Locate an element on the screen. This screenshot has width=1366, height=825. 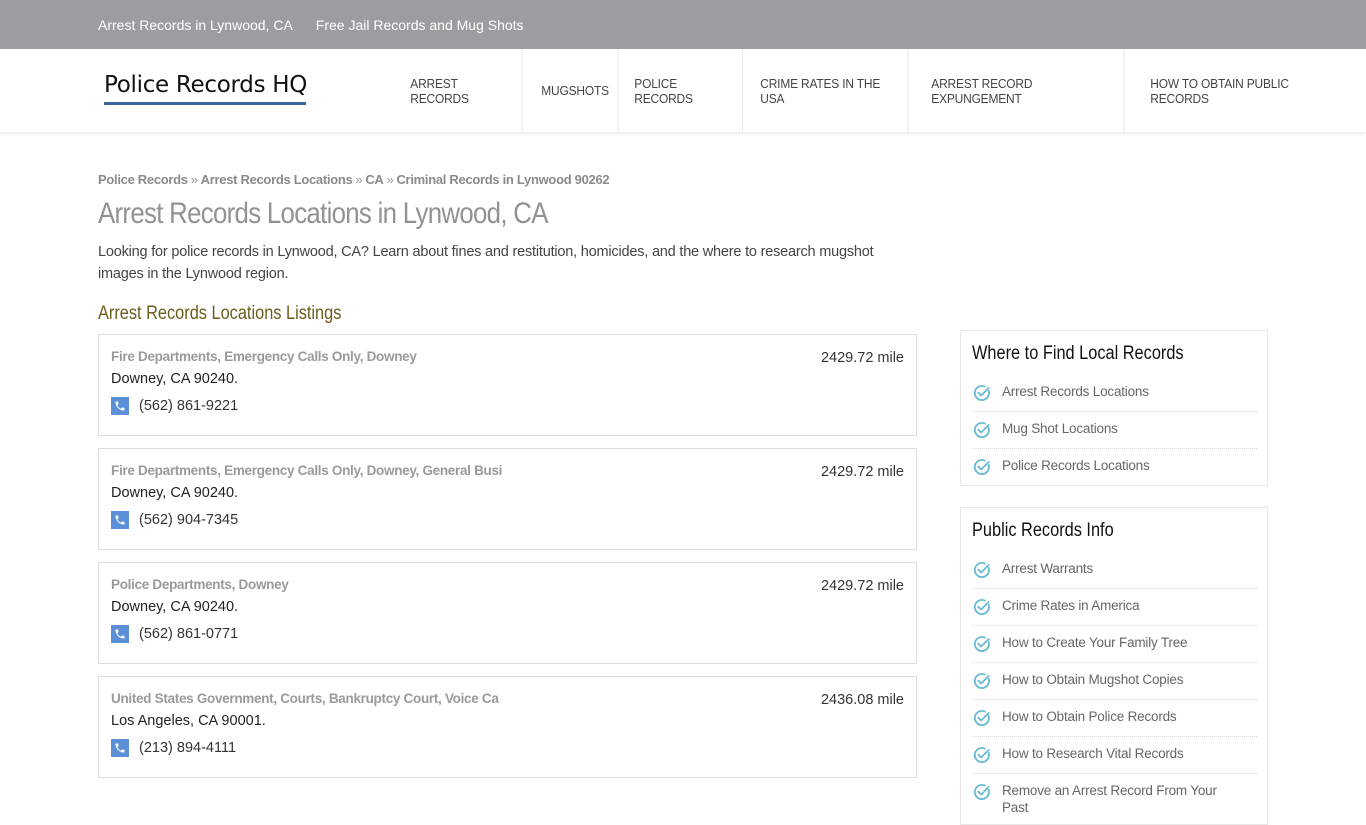
breadcrumb-police-records: Police Records is located at coordinates (143, 179).